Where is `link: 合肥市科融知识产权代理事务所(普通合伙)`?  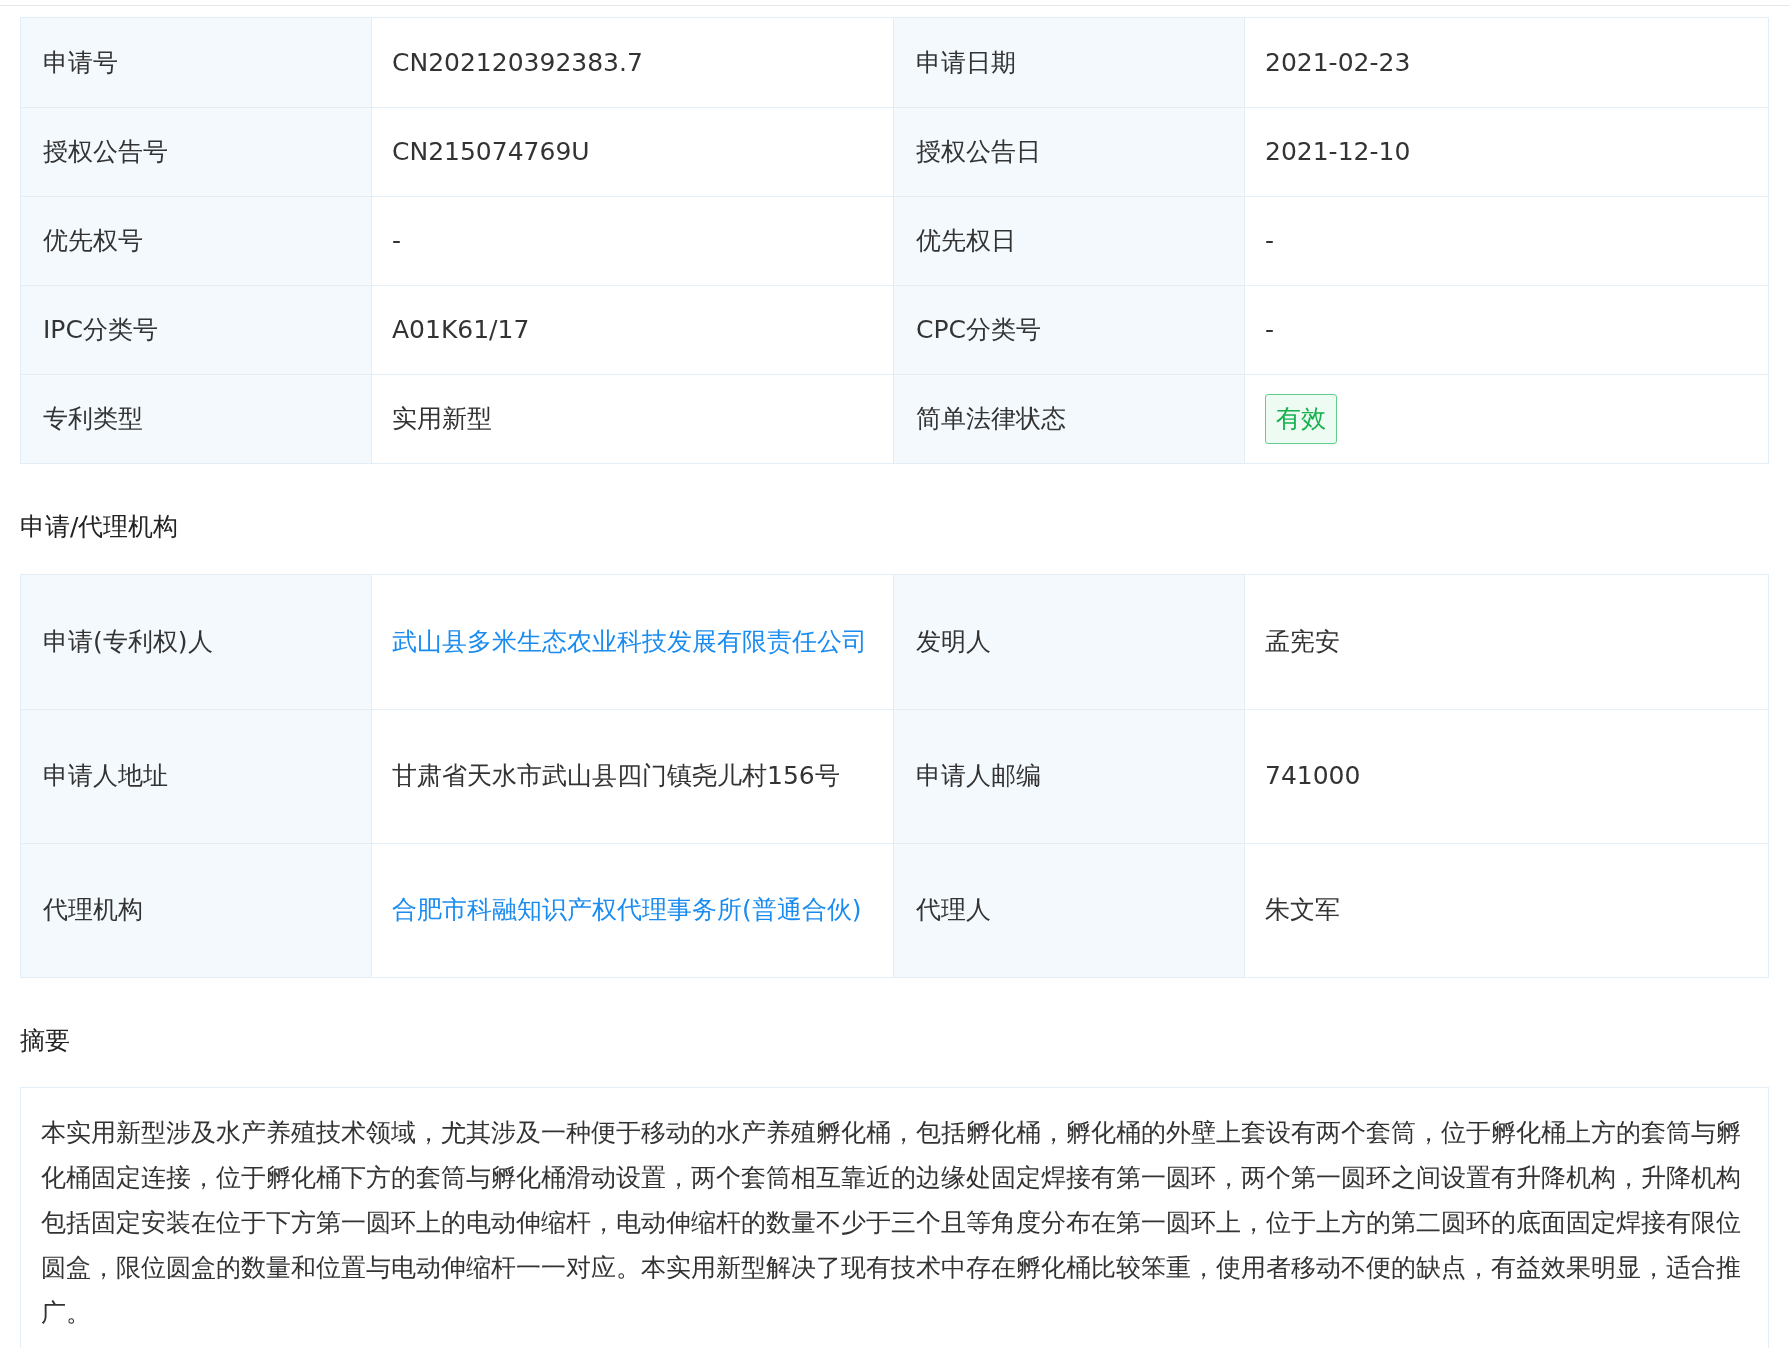
link: 合肥市科融知识产权代理事务所(普通合伙) is located at coordinates (627, 909).